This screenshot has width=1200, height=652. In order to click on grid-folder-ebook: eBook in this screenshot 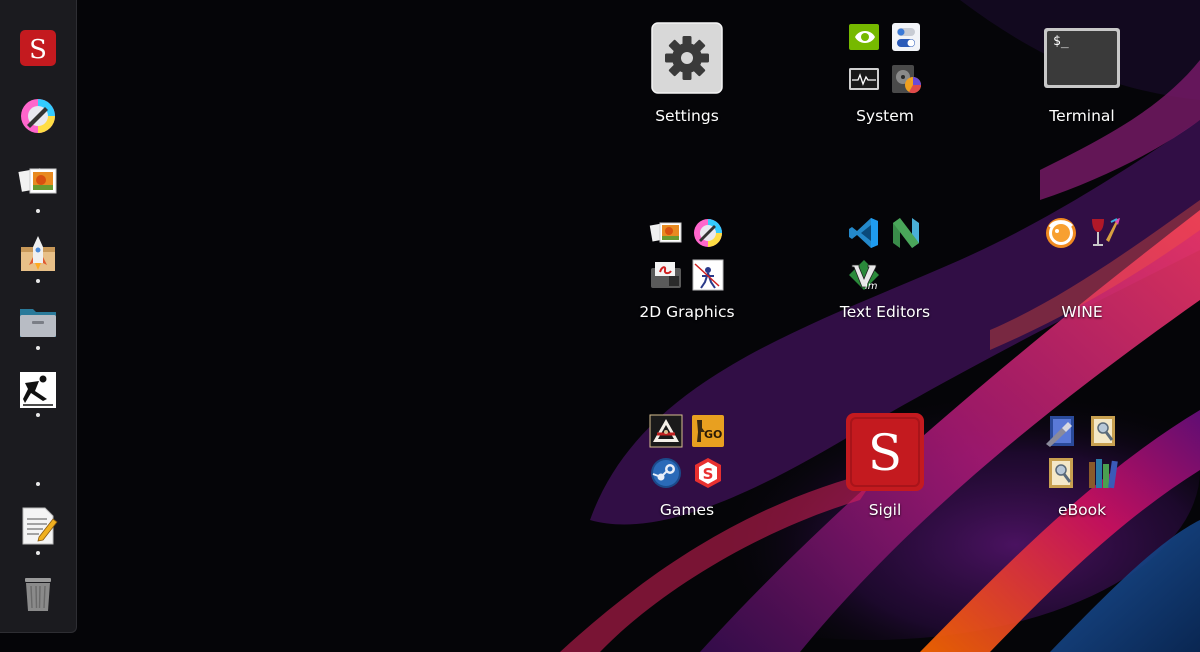, I will do `click(1082, 482)`.